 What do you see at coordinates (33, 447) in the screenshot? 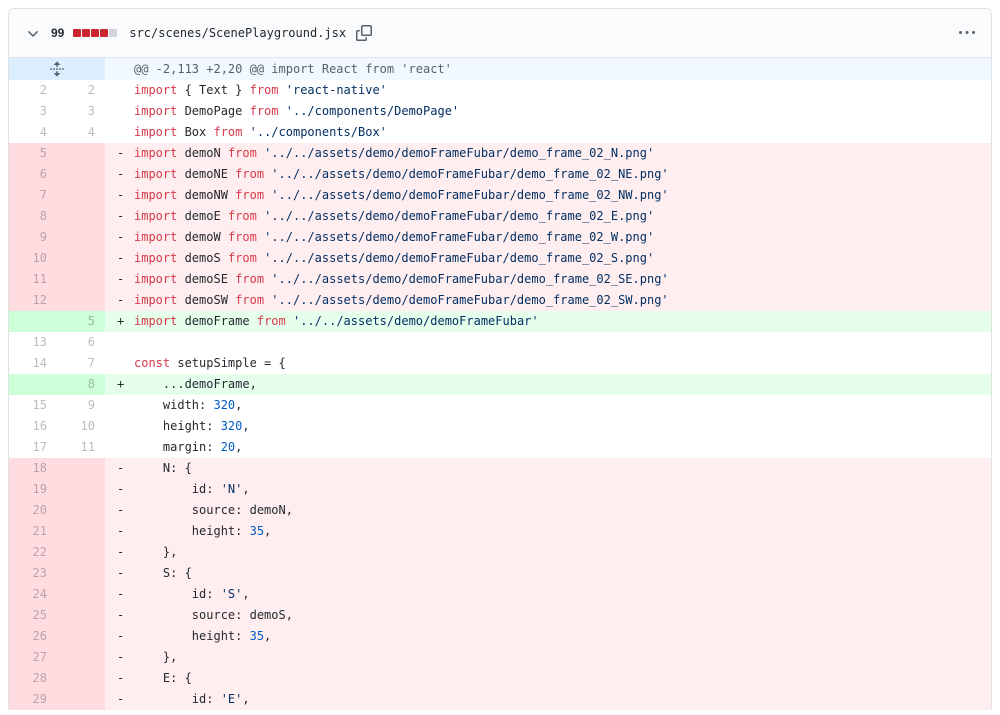
I see `old-line-number: 17` at bounding box center [33, 447].